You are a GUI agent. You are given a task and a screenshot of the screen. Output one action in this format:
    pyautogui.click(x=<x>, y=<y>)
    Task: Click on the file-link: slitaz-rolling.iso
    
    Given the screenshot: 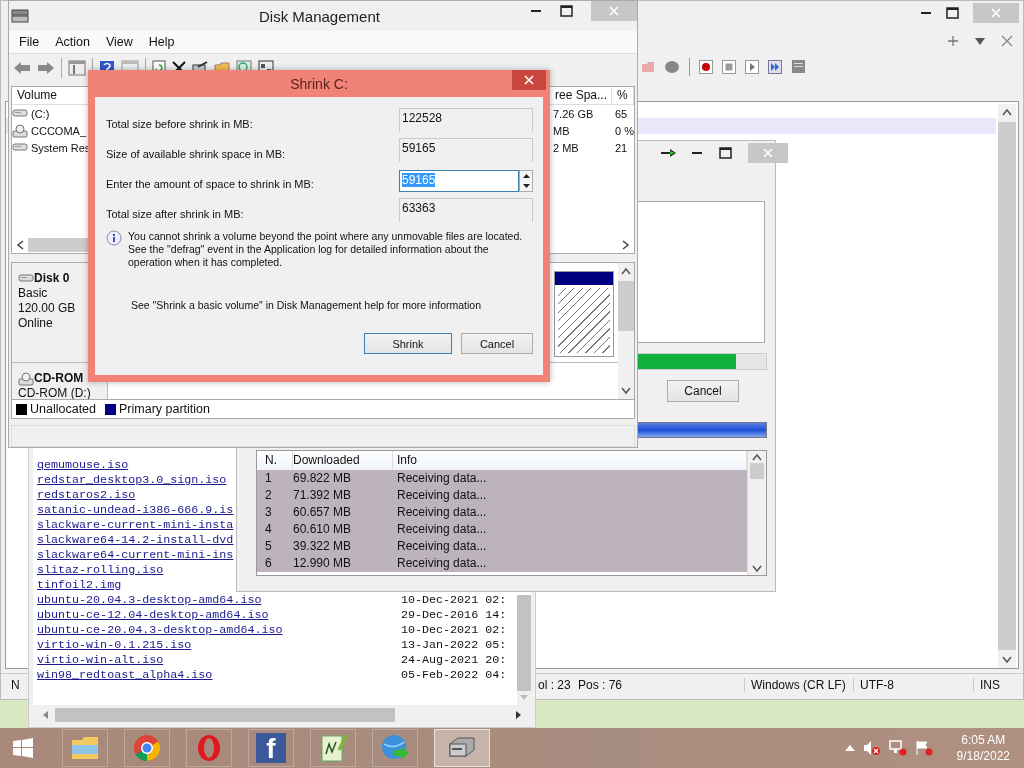 What is the action you would take?
    pyautogui.click(x=100, y=570)
    